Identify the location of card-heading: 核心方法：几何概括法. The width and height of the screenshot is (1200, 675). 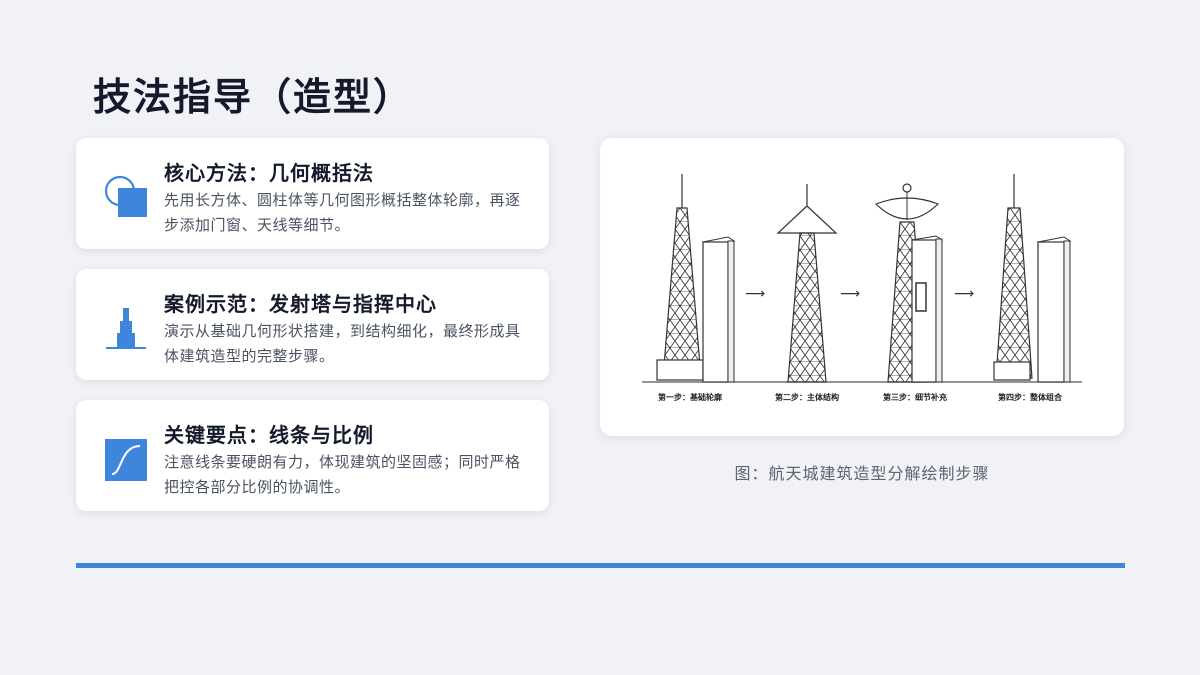
(269, 173).